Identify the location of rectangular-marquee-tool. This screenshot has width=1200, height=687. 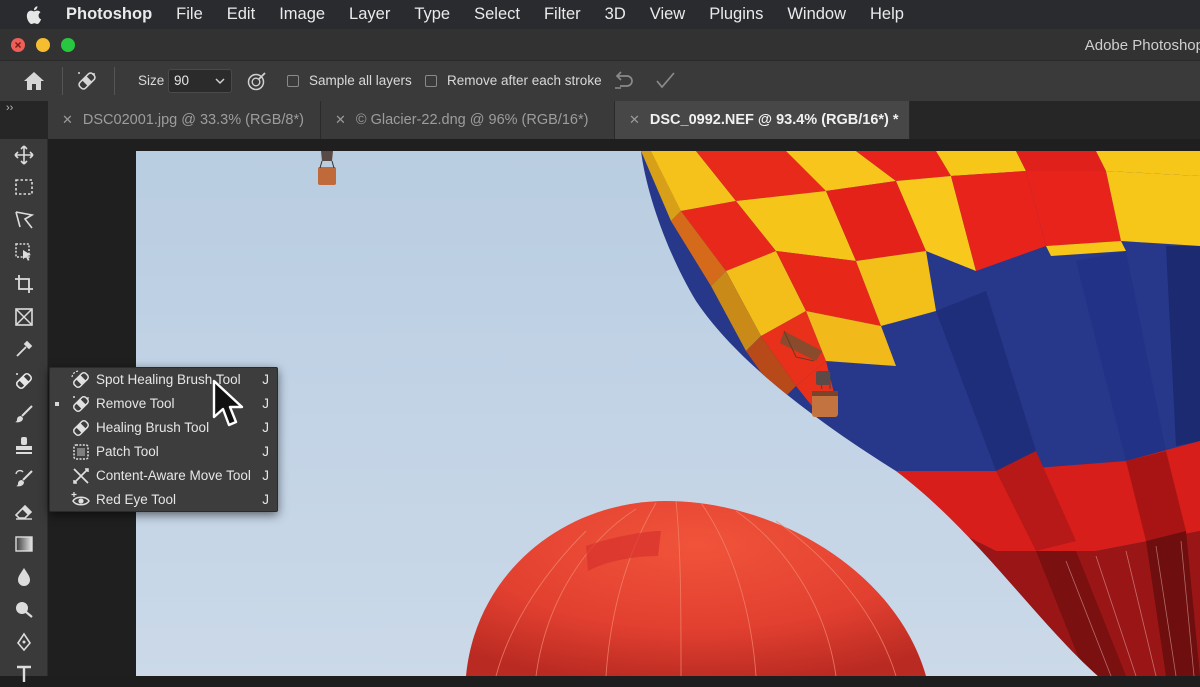
(24, 187).